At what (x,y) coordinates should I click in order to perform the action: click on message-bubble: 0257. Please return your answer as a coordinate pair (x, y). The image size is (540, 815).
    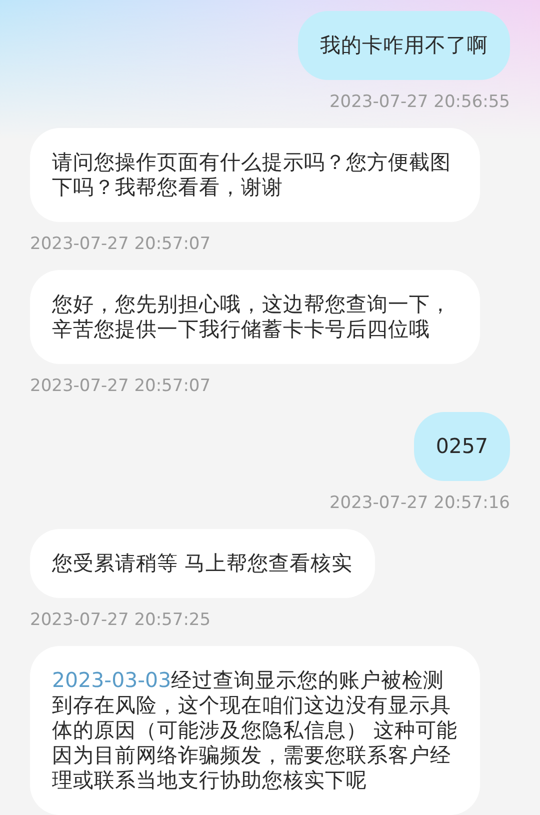
    Looking at the image, I should click on (462, 446).